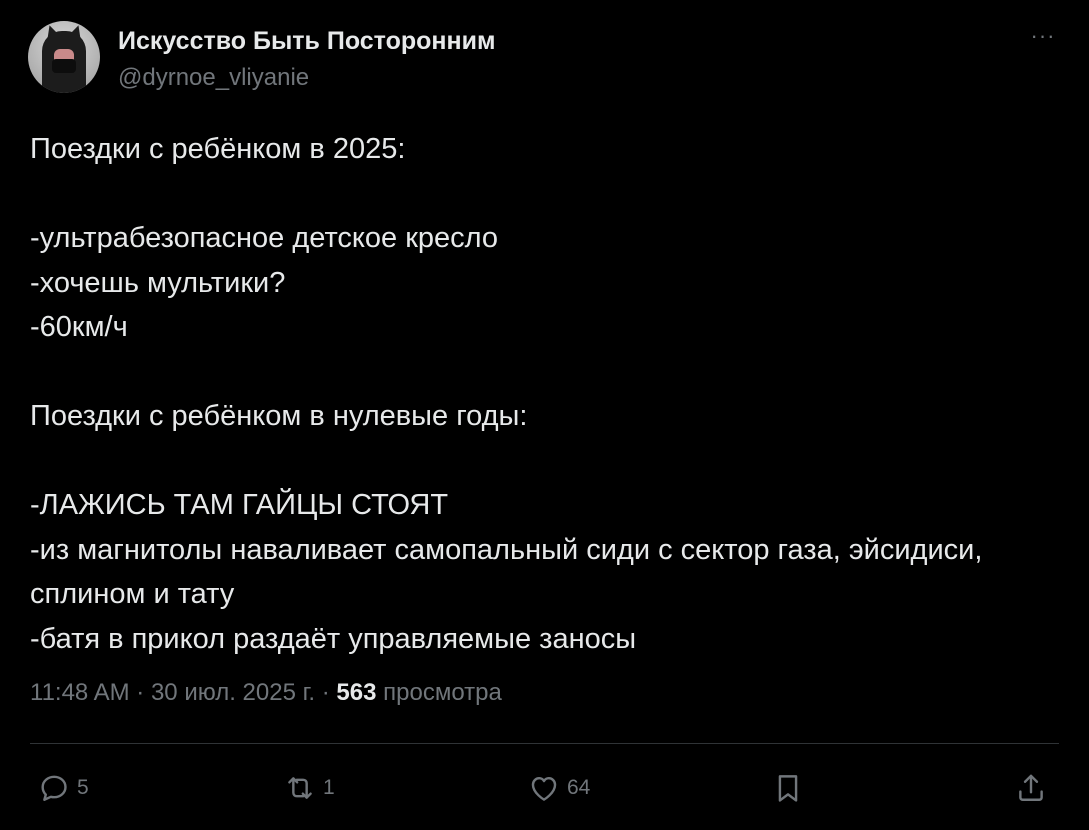 The image size is (1089, 830). Describe the element at coordinates (579, 787) in the screenshot. I see `like-count: 64` at that location.